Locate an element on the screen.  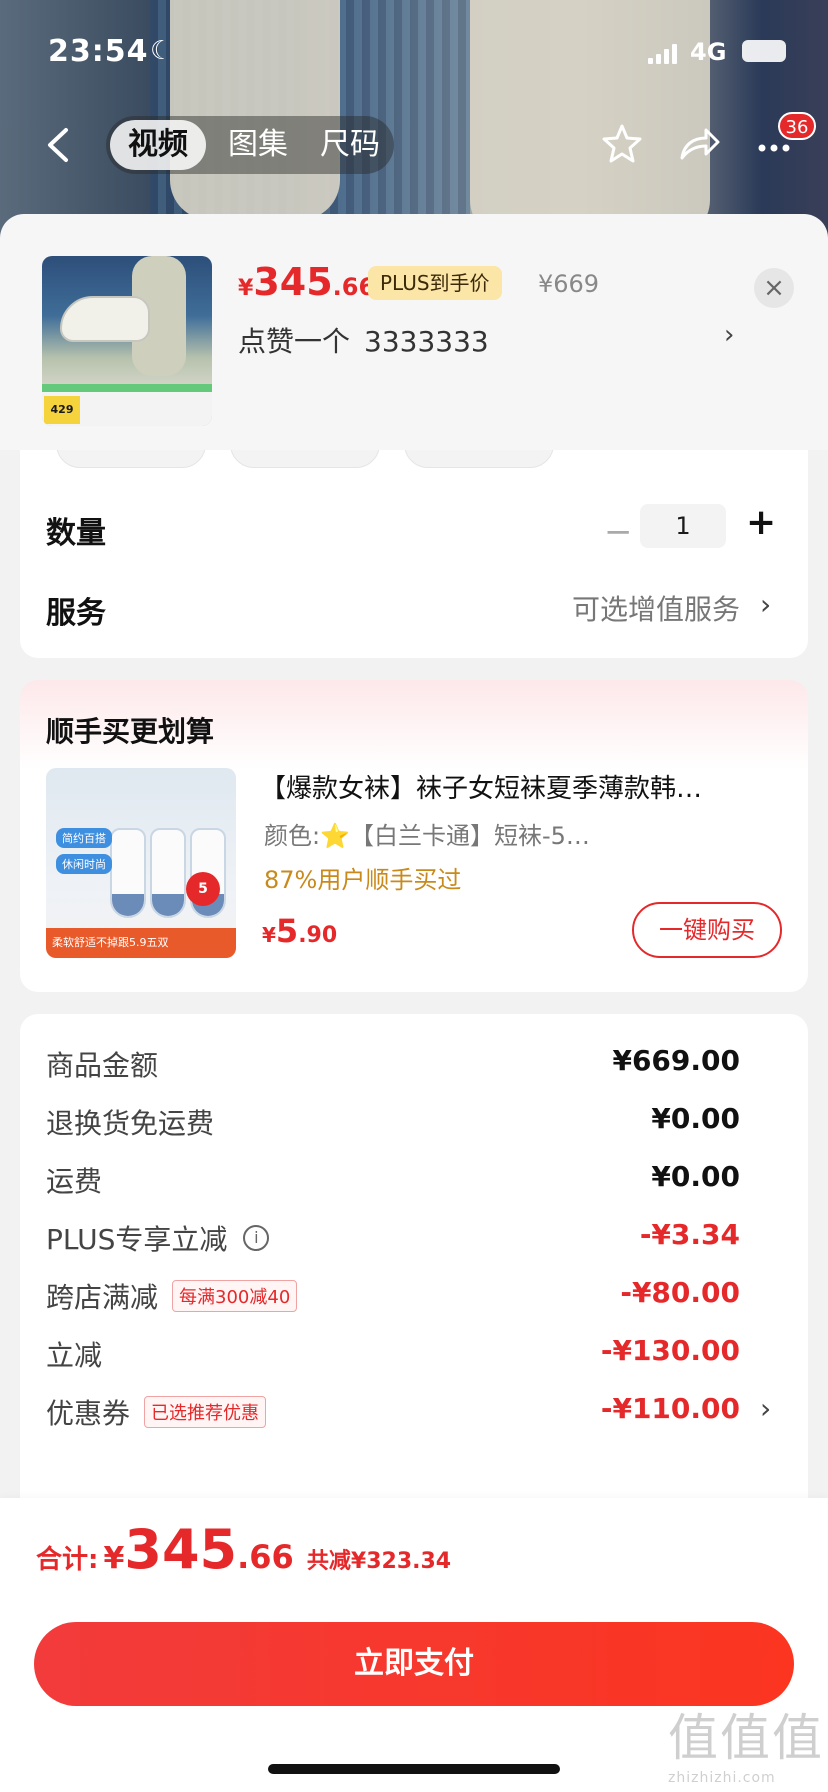
one-click-buy-button: 一键购买 is located at coordinates (707, 930).